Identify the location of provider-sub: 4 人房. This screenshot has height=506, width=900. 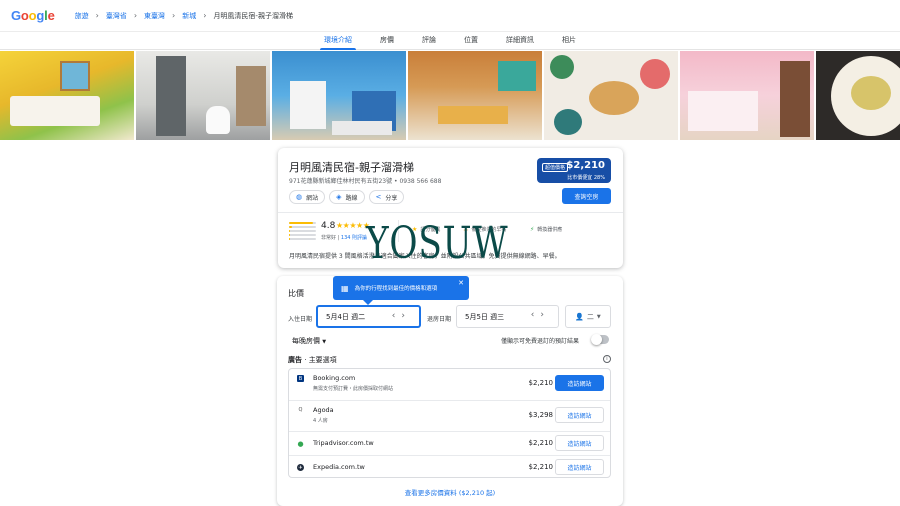
(320, 421).